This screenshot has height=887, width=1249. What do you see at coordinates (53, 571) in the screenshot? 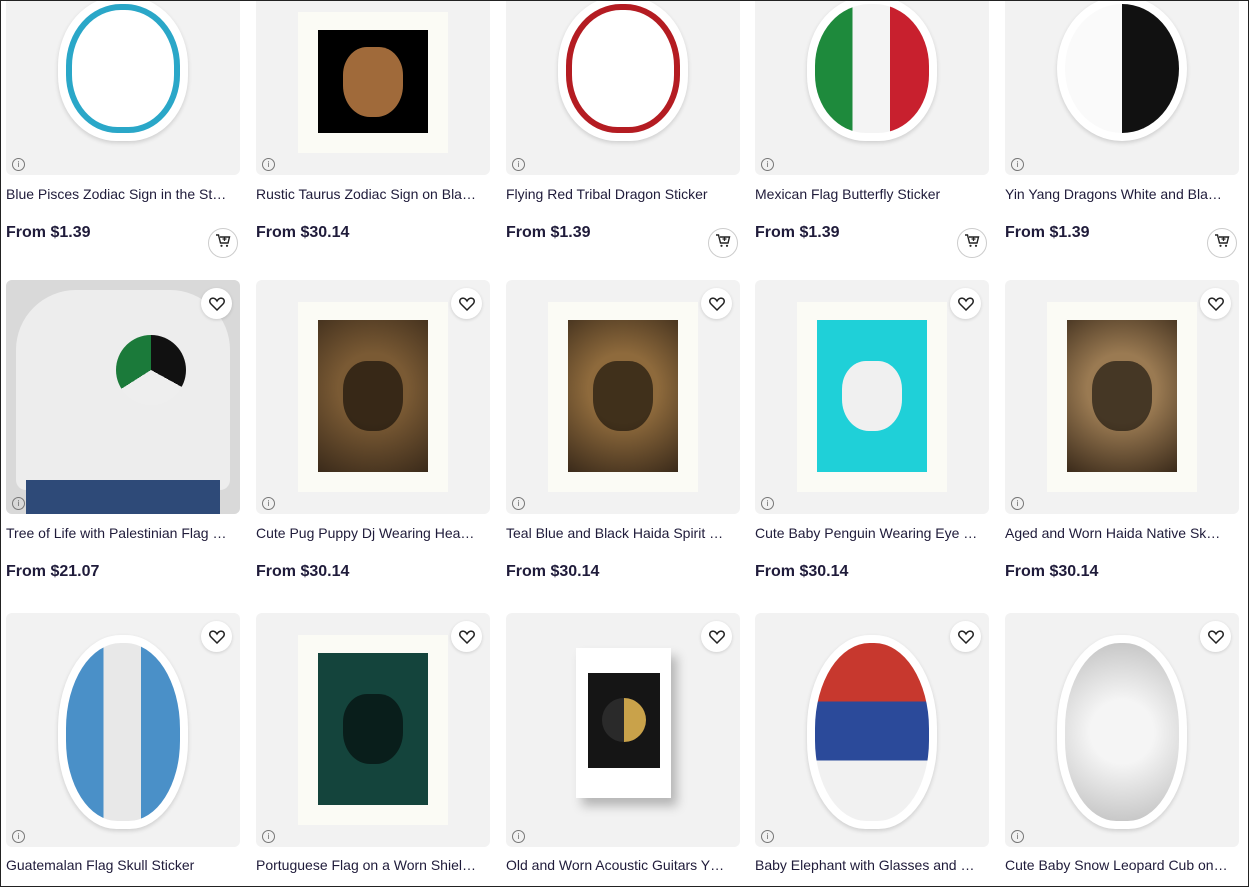
I see `product-price: From $21.07` at bounding box center [53, 571].